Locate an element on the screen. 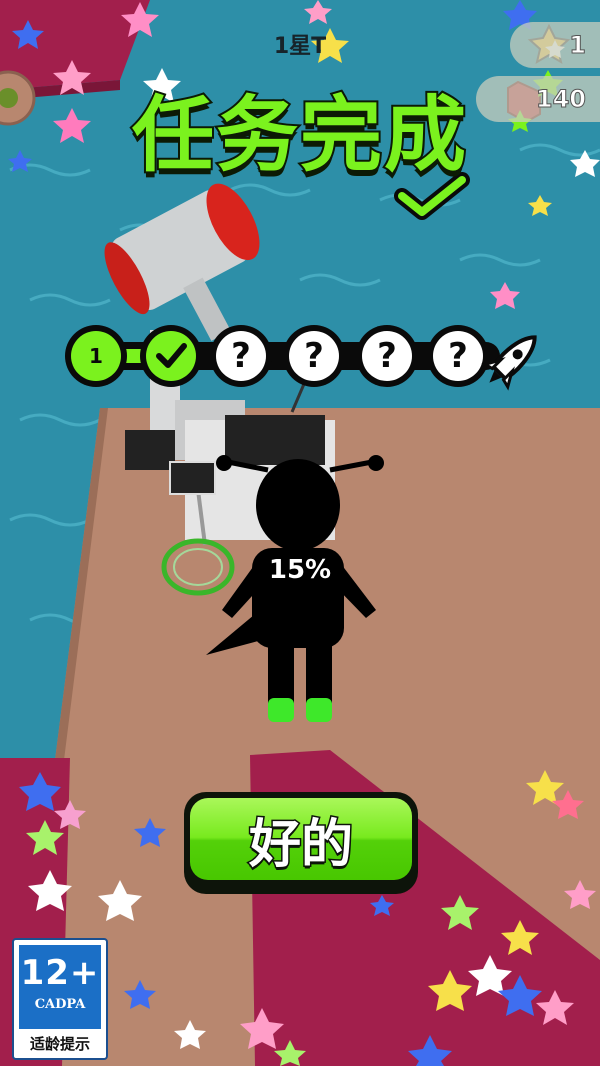  mission-complete-title: 任务完成 is located at coordinates (299, 135).